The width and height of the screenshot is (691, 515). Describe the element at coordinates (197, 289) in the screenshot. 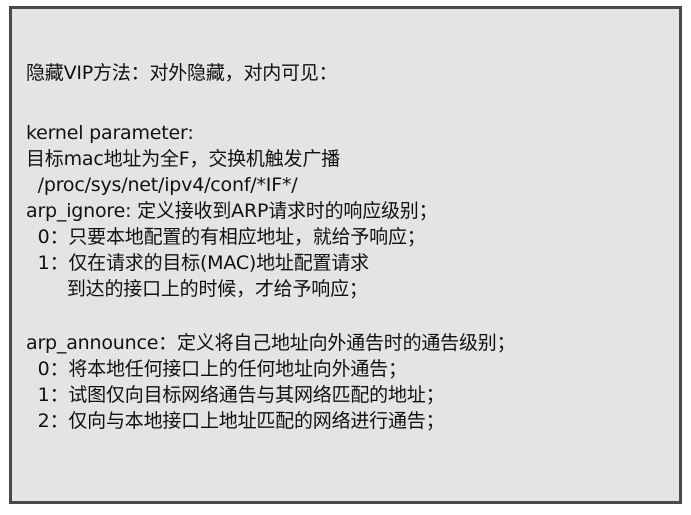

I see `note-line-arp-ignore-1-cont: 到达的接口上的时候，才给予响应；` at that location.